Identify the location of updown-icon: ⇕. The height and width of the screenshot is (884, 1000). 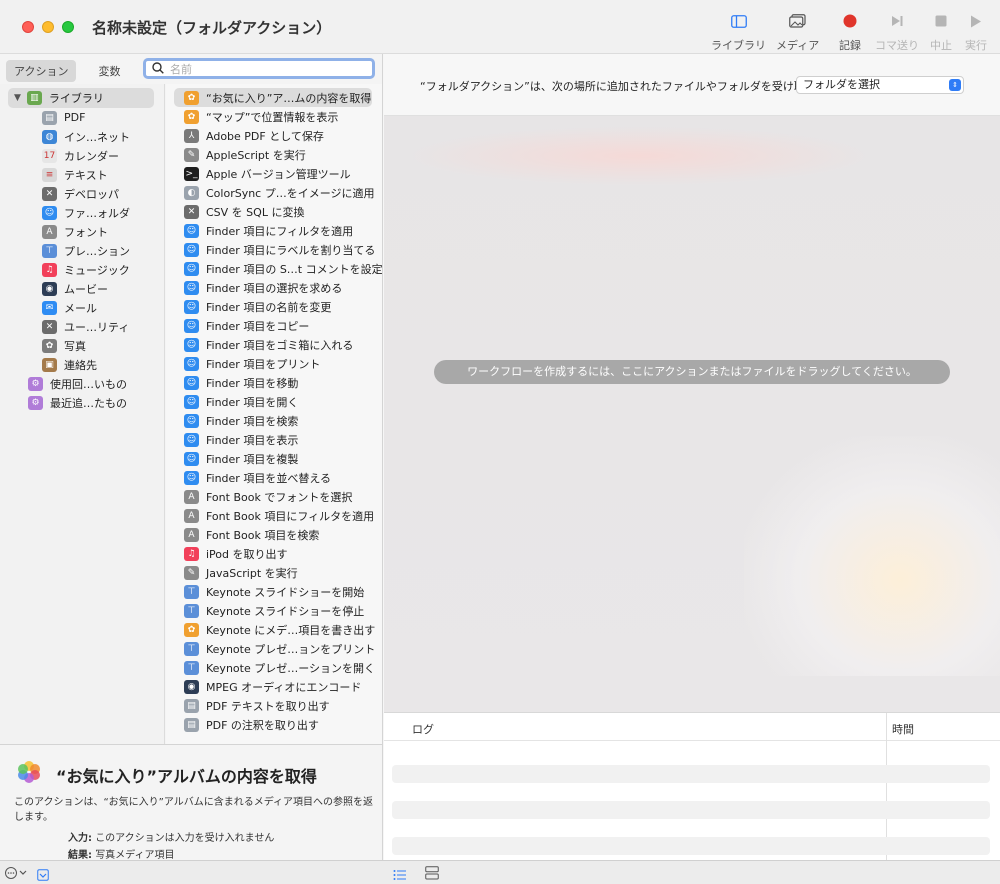
(955, 85).